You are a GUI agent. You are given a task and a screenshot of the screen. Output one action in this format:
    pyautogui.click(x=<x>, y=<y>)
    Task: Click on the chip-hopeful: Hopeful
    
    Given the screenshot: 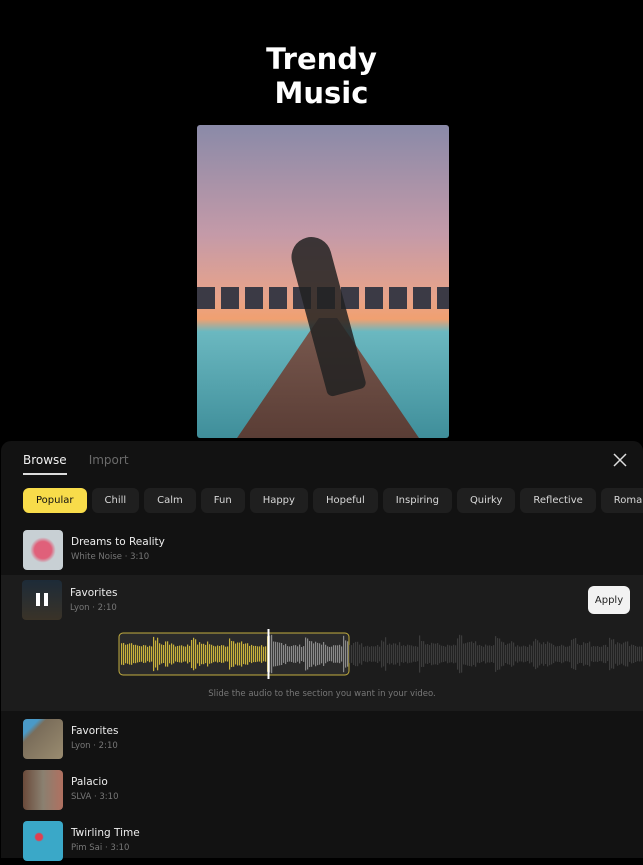 What is the action you would take?
    pyautogui.click(x=345, y=500)
    